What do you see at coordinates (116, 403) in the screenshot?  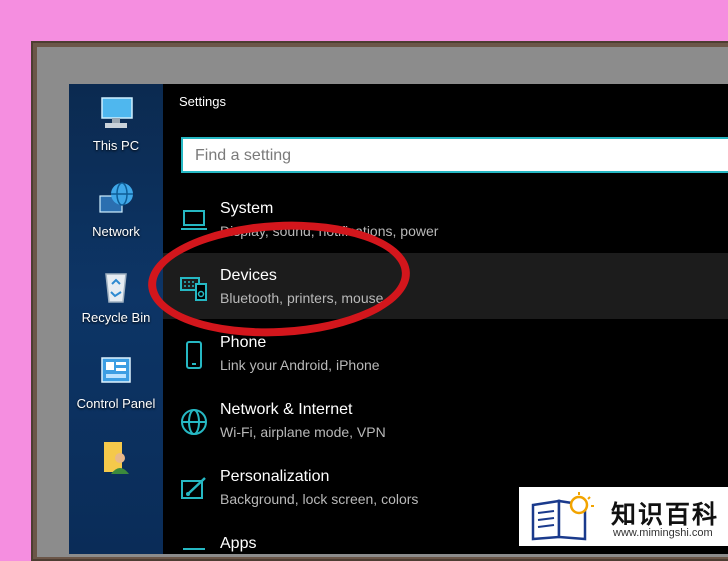 I see `desktop-icon-label: Control Panel` at bounding box center [116, 403].